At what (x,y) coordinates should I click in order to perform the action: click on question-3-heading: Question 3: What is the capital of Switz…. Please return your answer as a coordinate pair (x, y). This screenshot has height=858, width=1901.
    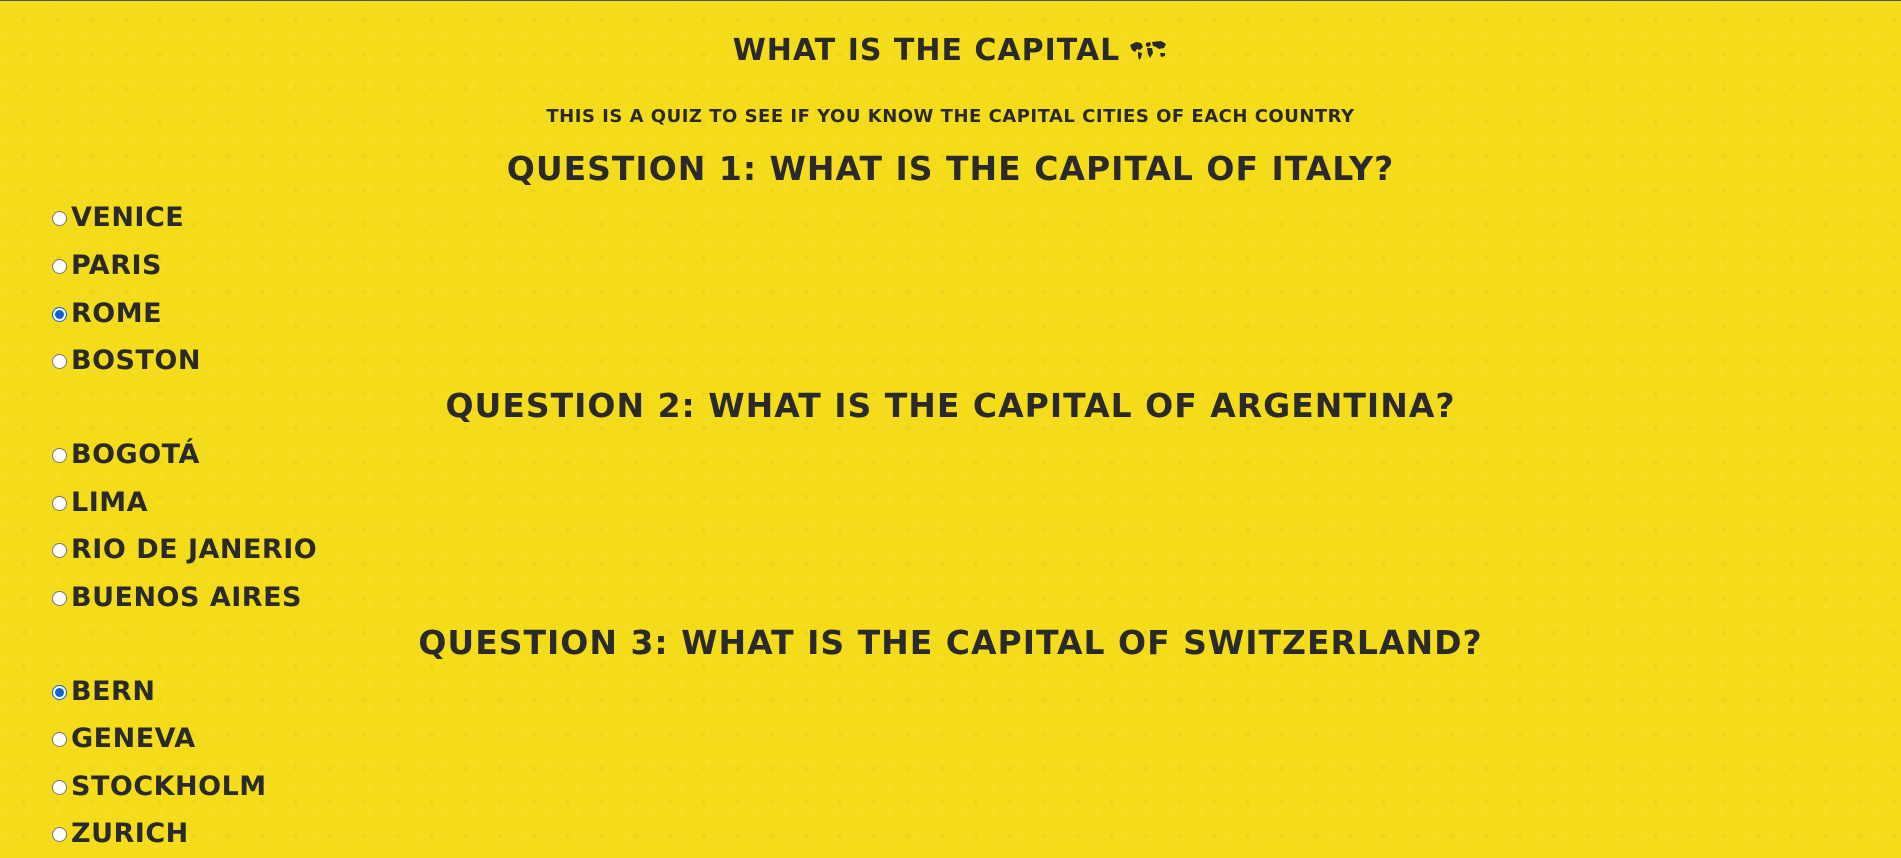
    Looking at the image, I should click on (950, 642).